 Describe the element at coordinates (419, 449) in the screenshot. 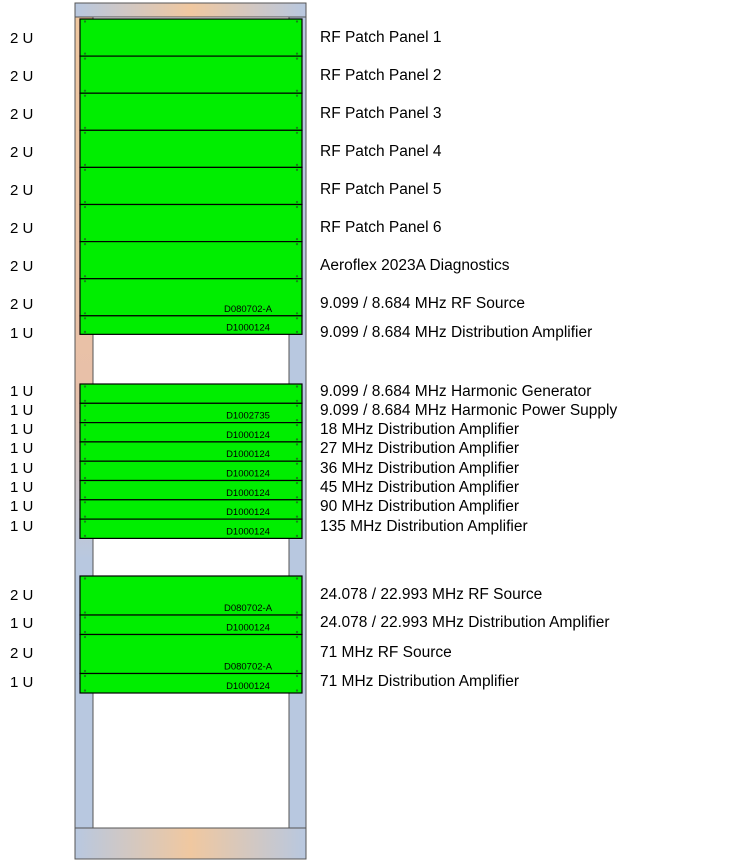

I see `unit-description: 27 MHz Distribution Amplifier` at that location.